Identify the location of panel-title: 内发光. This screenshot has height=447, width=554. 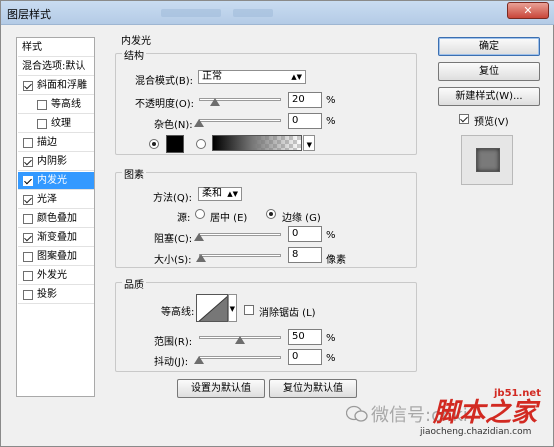
(136, 41).